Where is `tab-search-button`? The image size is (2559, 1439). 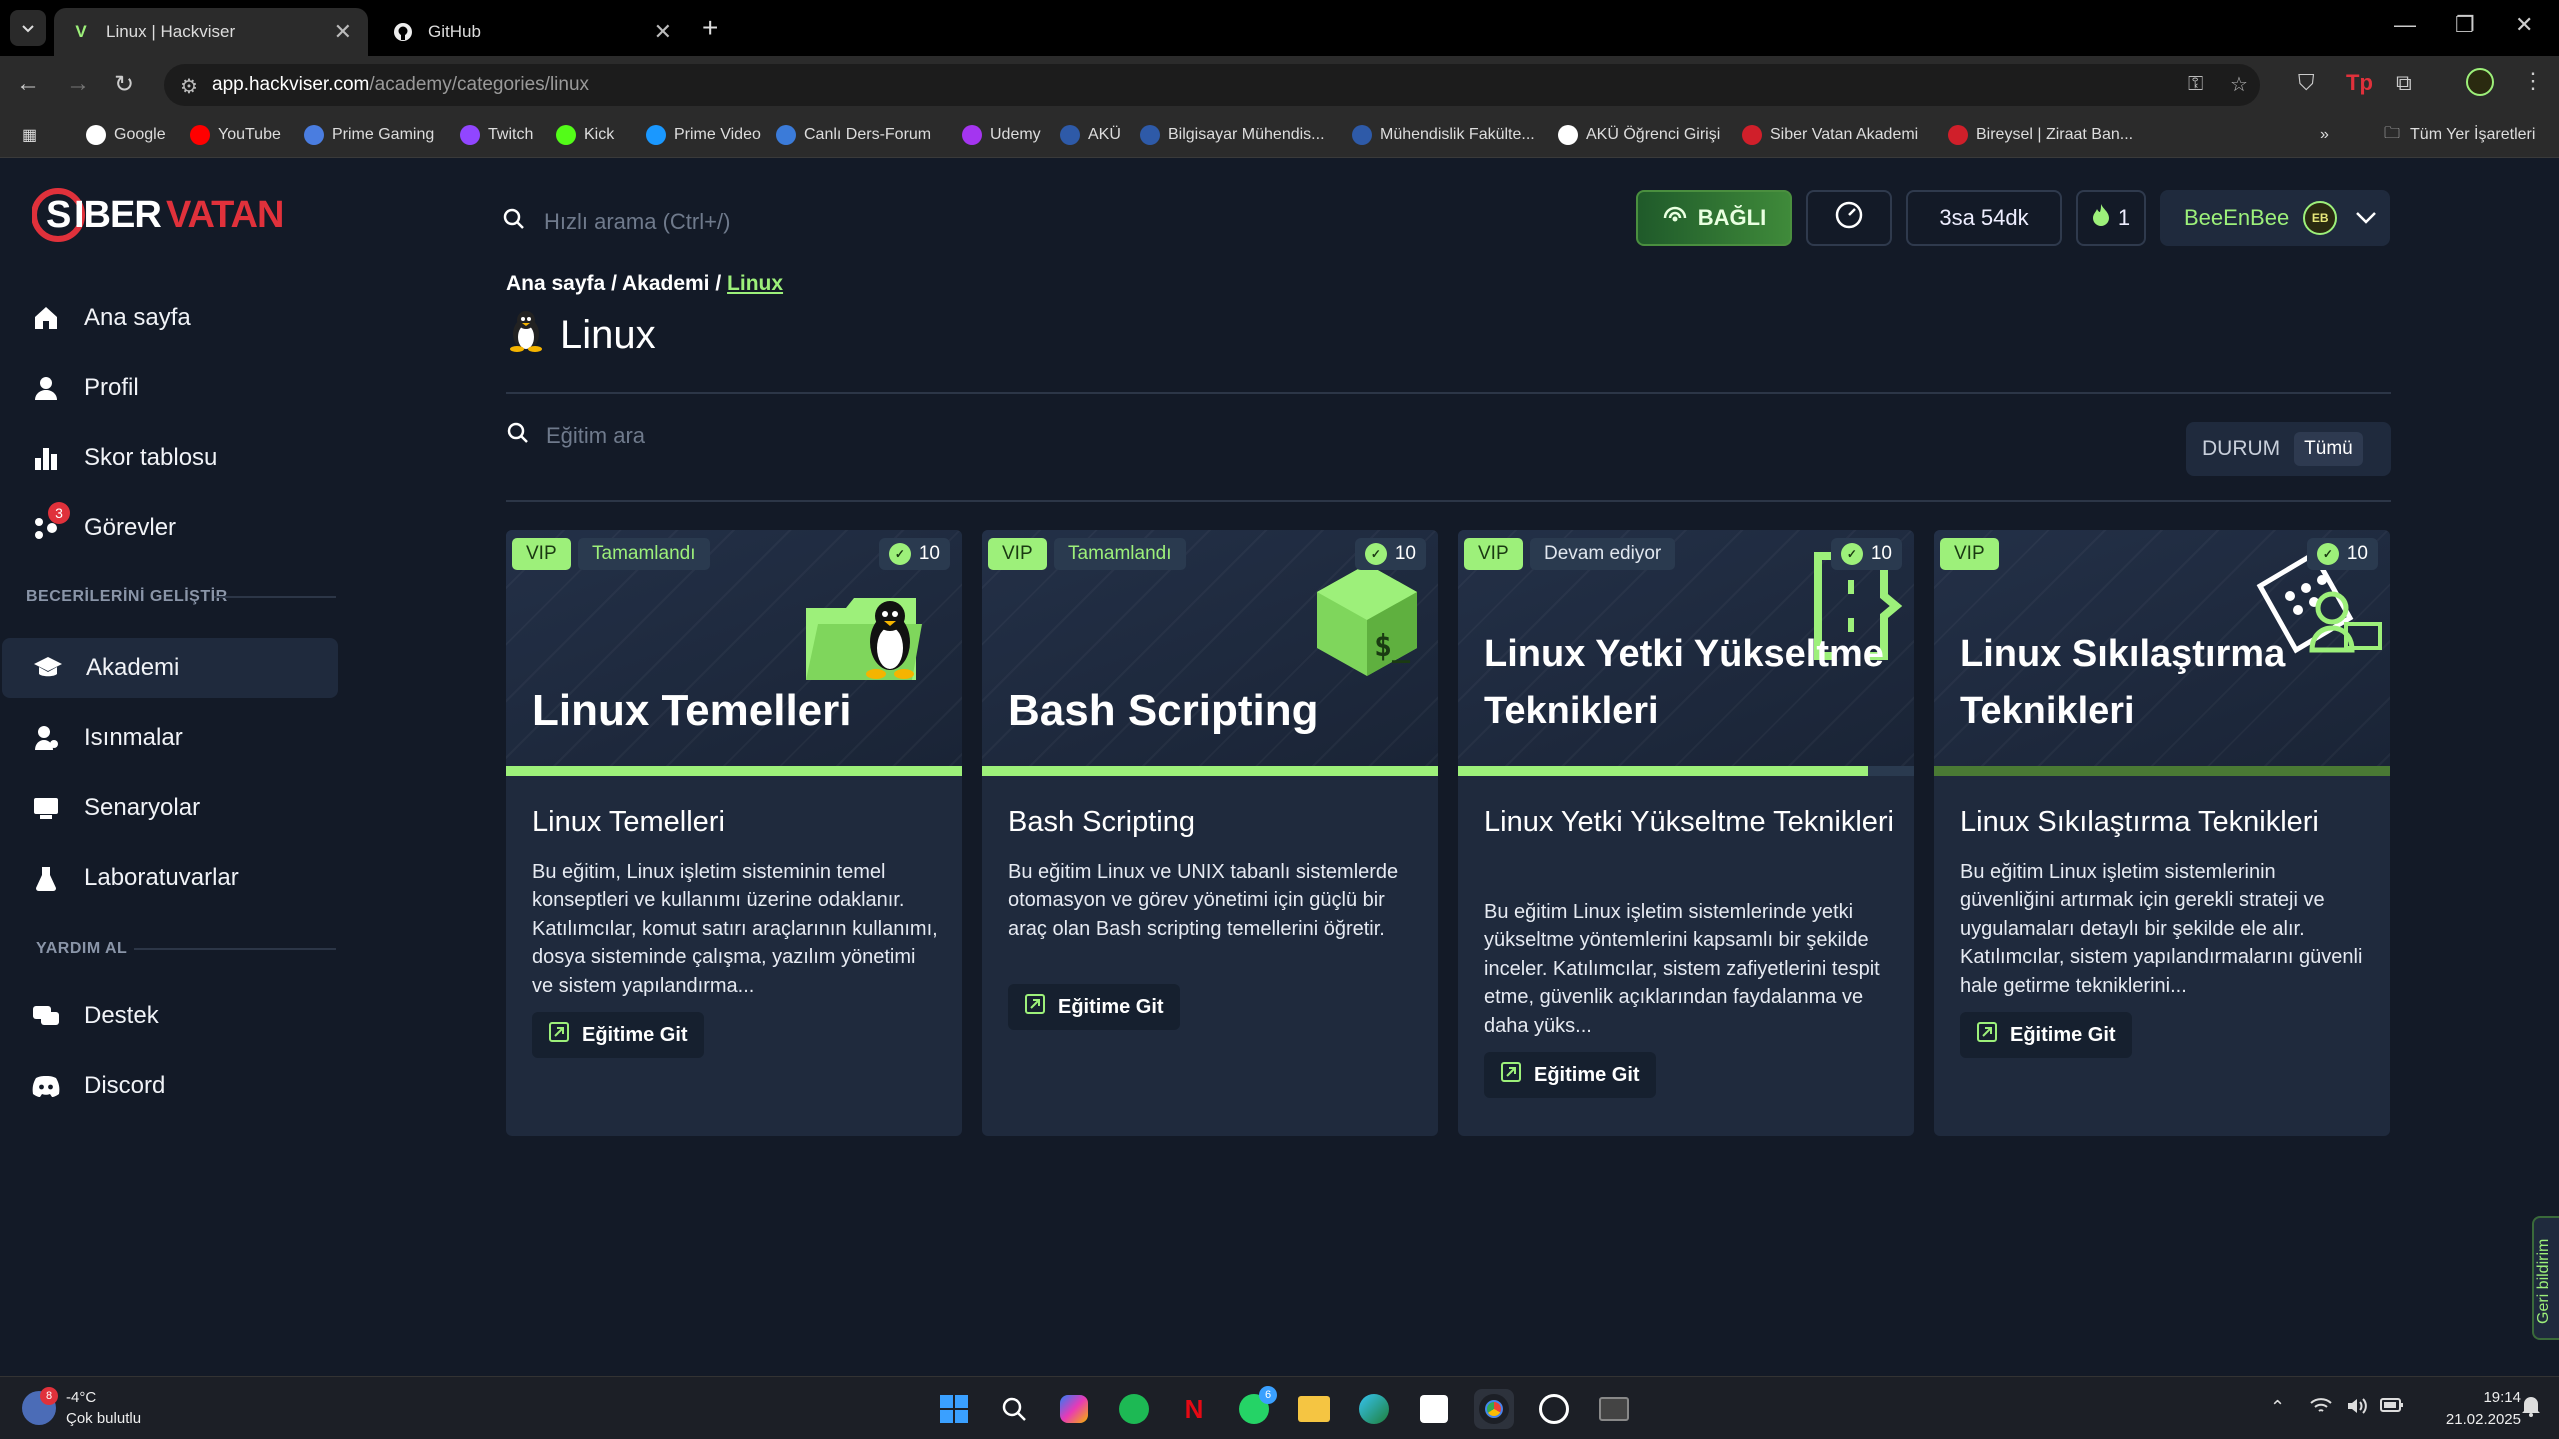 tab-search-button is located at coordinates (28, 28).